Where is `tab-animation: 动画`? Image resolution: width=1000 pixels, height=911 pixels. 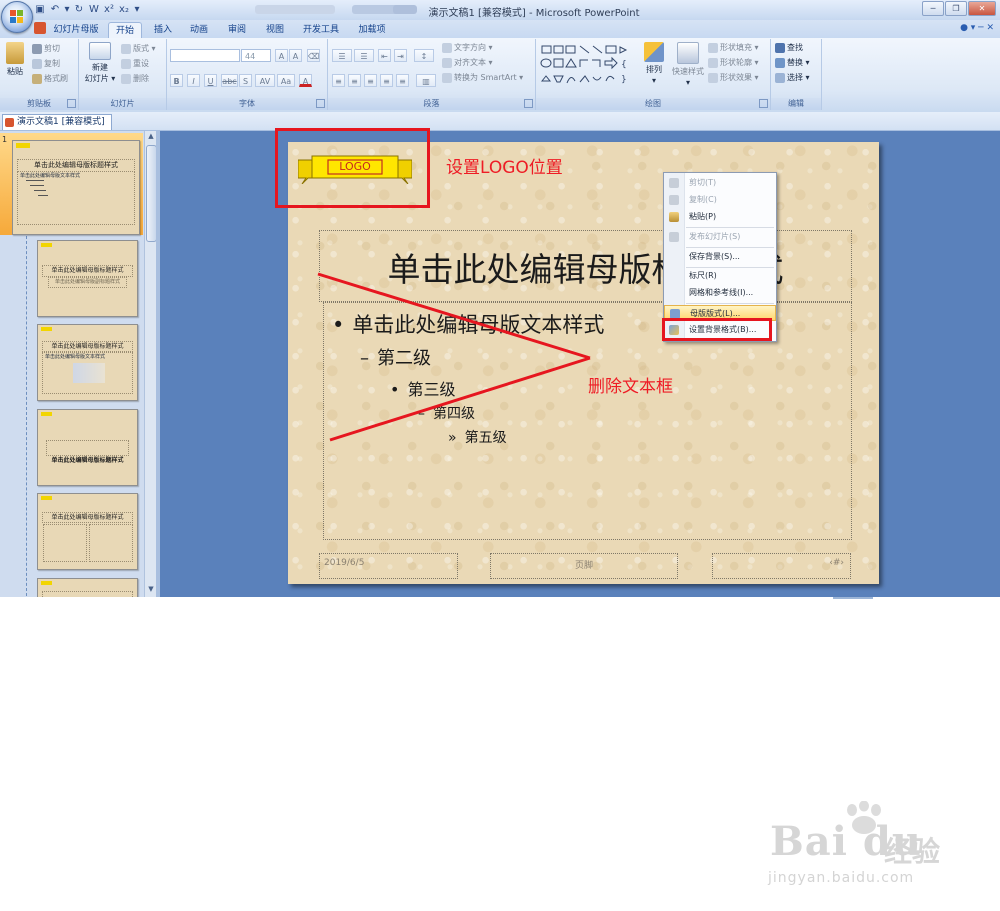 tab-animation: 动画 is located at coordinates (199, 30).